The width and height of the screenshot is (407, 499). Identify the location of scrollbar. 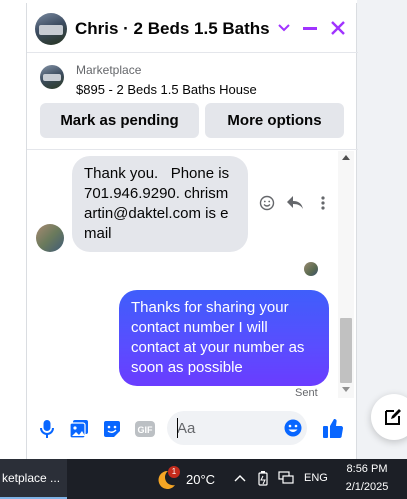
(346, 274).